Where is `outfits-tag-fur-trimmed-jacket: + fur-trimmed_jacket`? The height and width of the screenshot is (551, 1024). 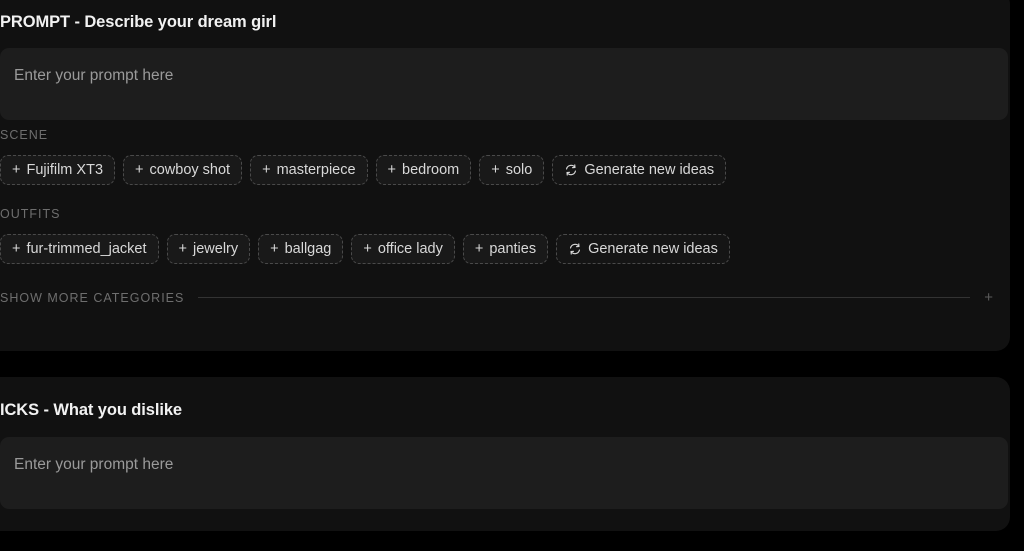
outfits-tag-fur-trimmed-jacket: + fur-trimmed_jacket is located at coordinates (79, 249).